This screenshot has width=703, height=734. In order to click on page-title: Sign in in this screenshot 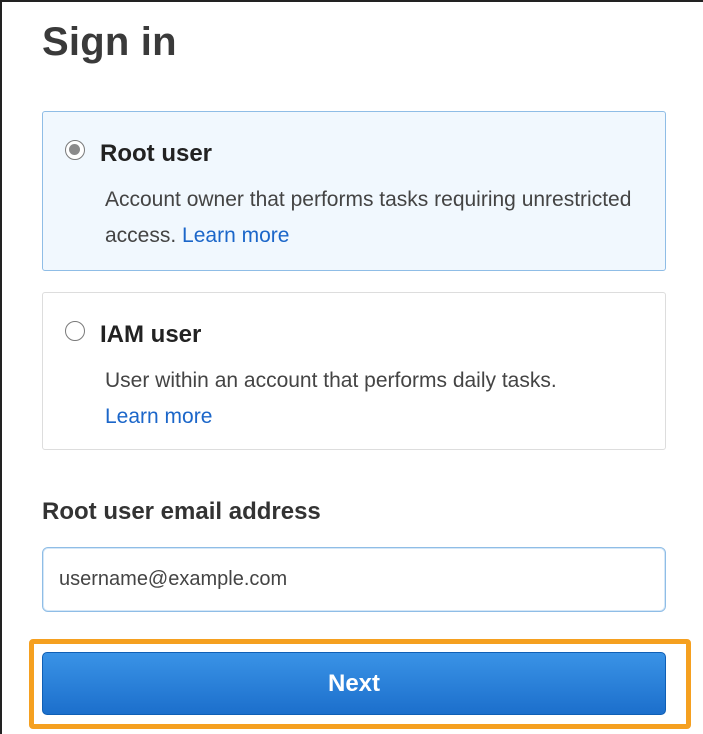, I will do `click(109, 42)`.